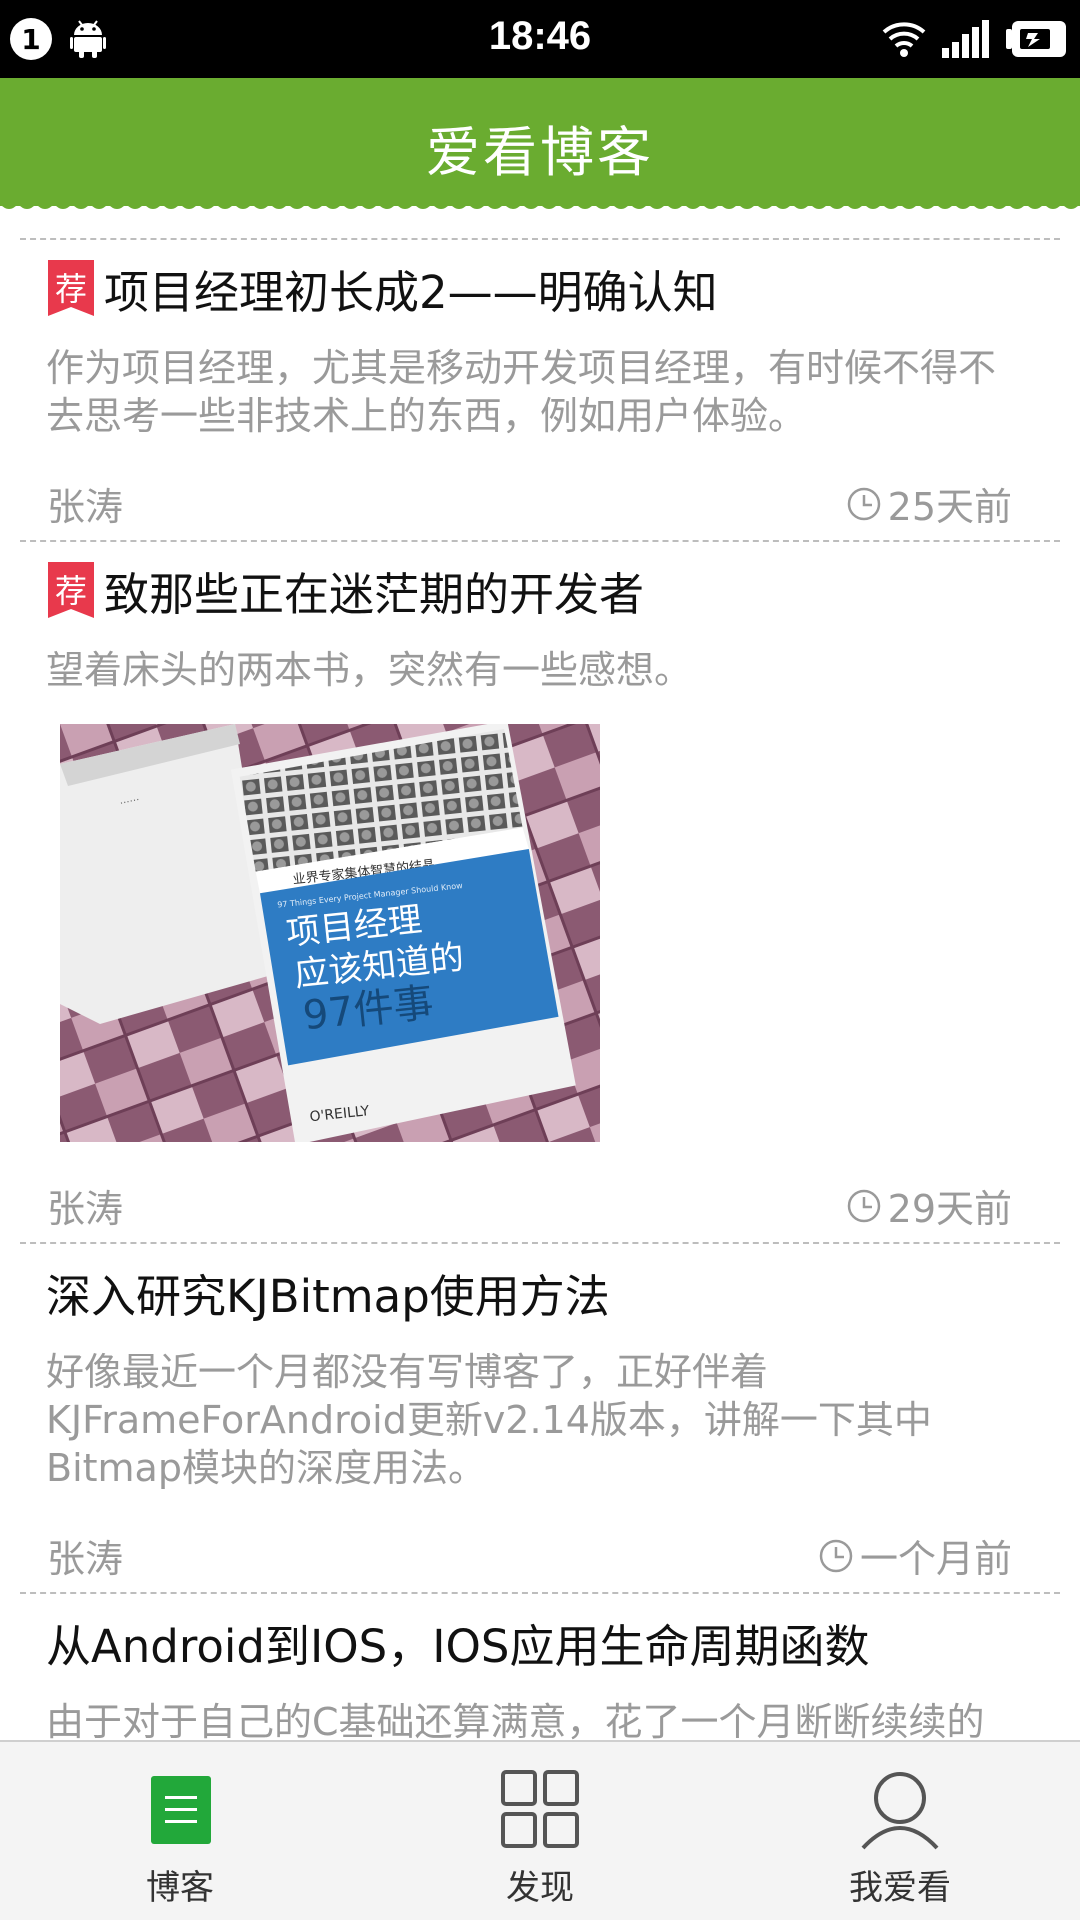  Describe the element at coordinates (540, 1809) in the screenshot. I see `grid-icon` at that location.